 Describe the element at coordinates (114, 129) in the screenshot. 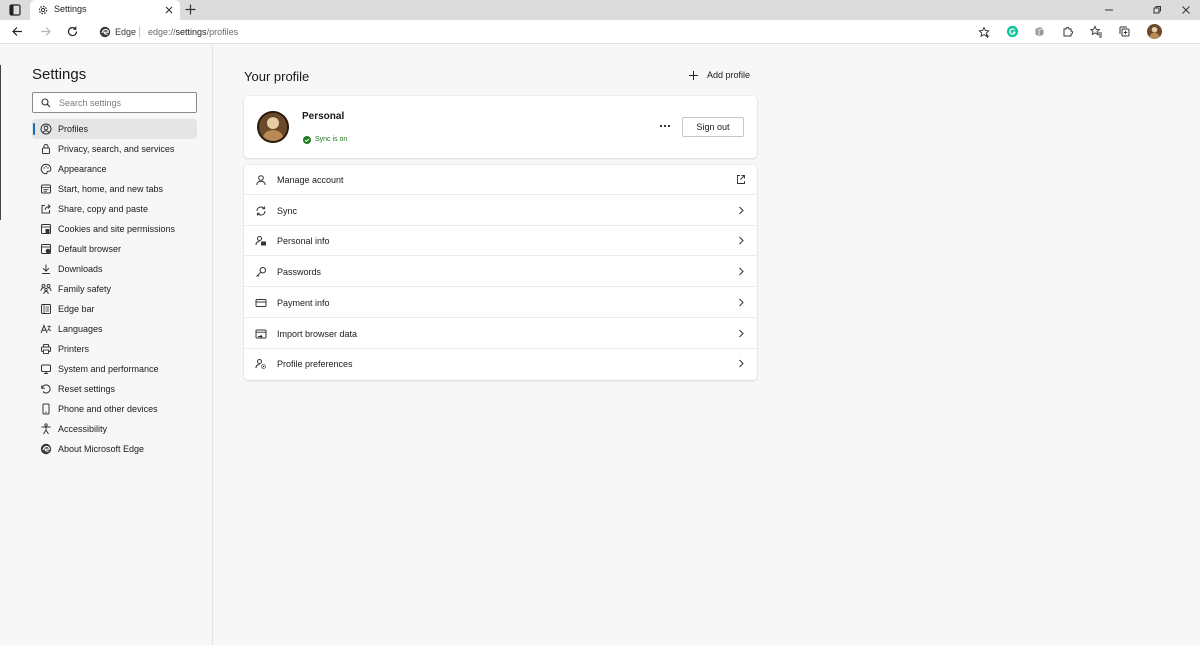

I see `sidebar-item-profiles: Profiles` at that location.